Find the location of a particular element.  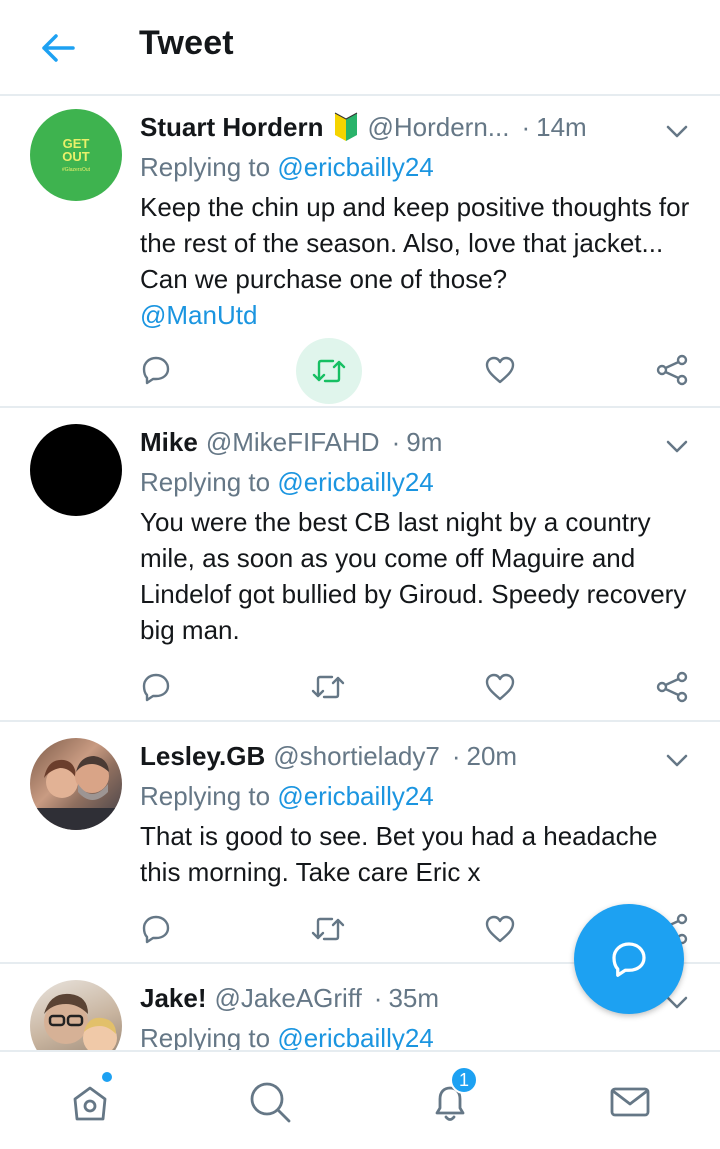

compose-reply-icon is located at coordinates (629, 959).